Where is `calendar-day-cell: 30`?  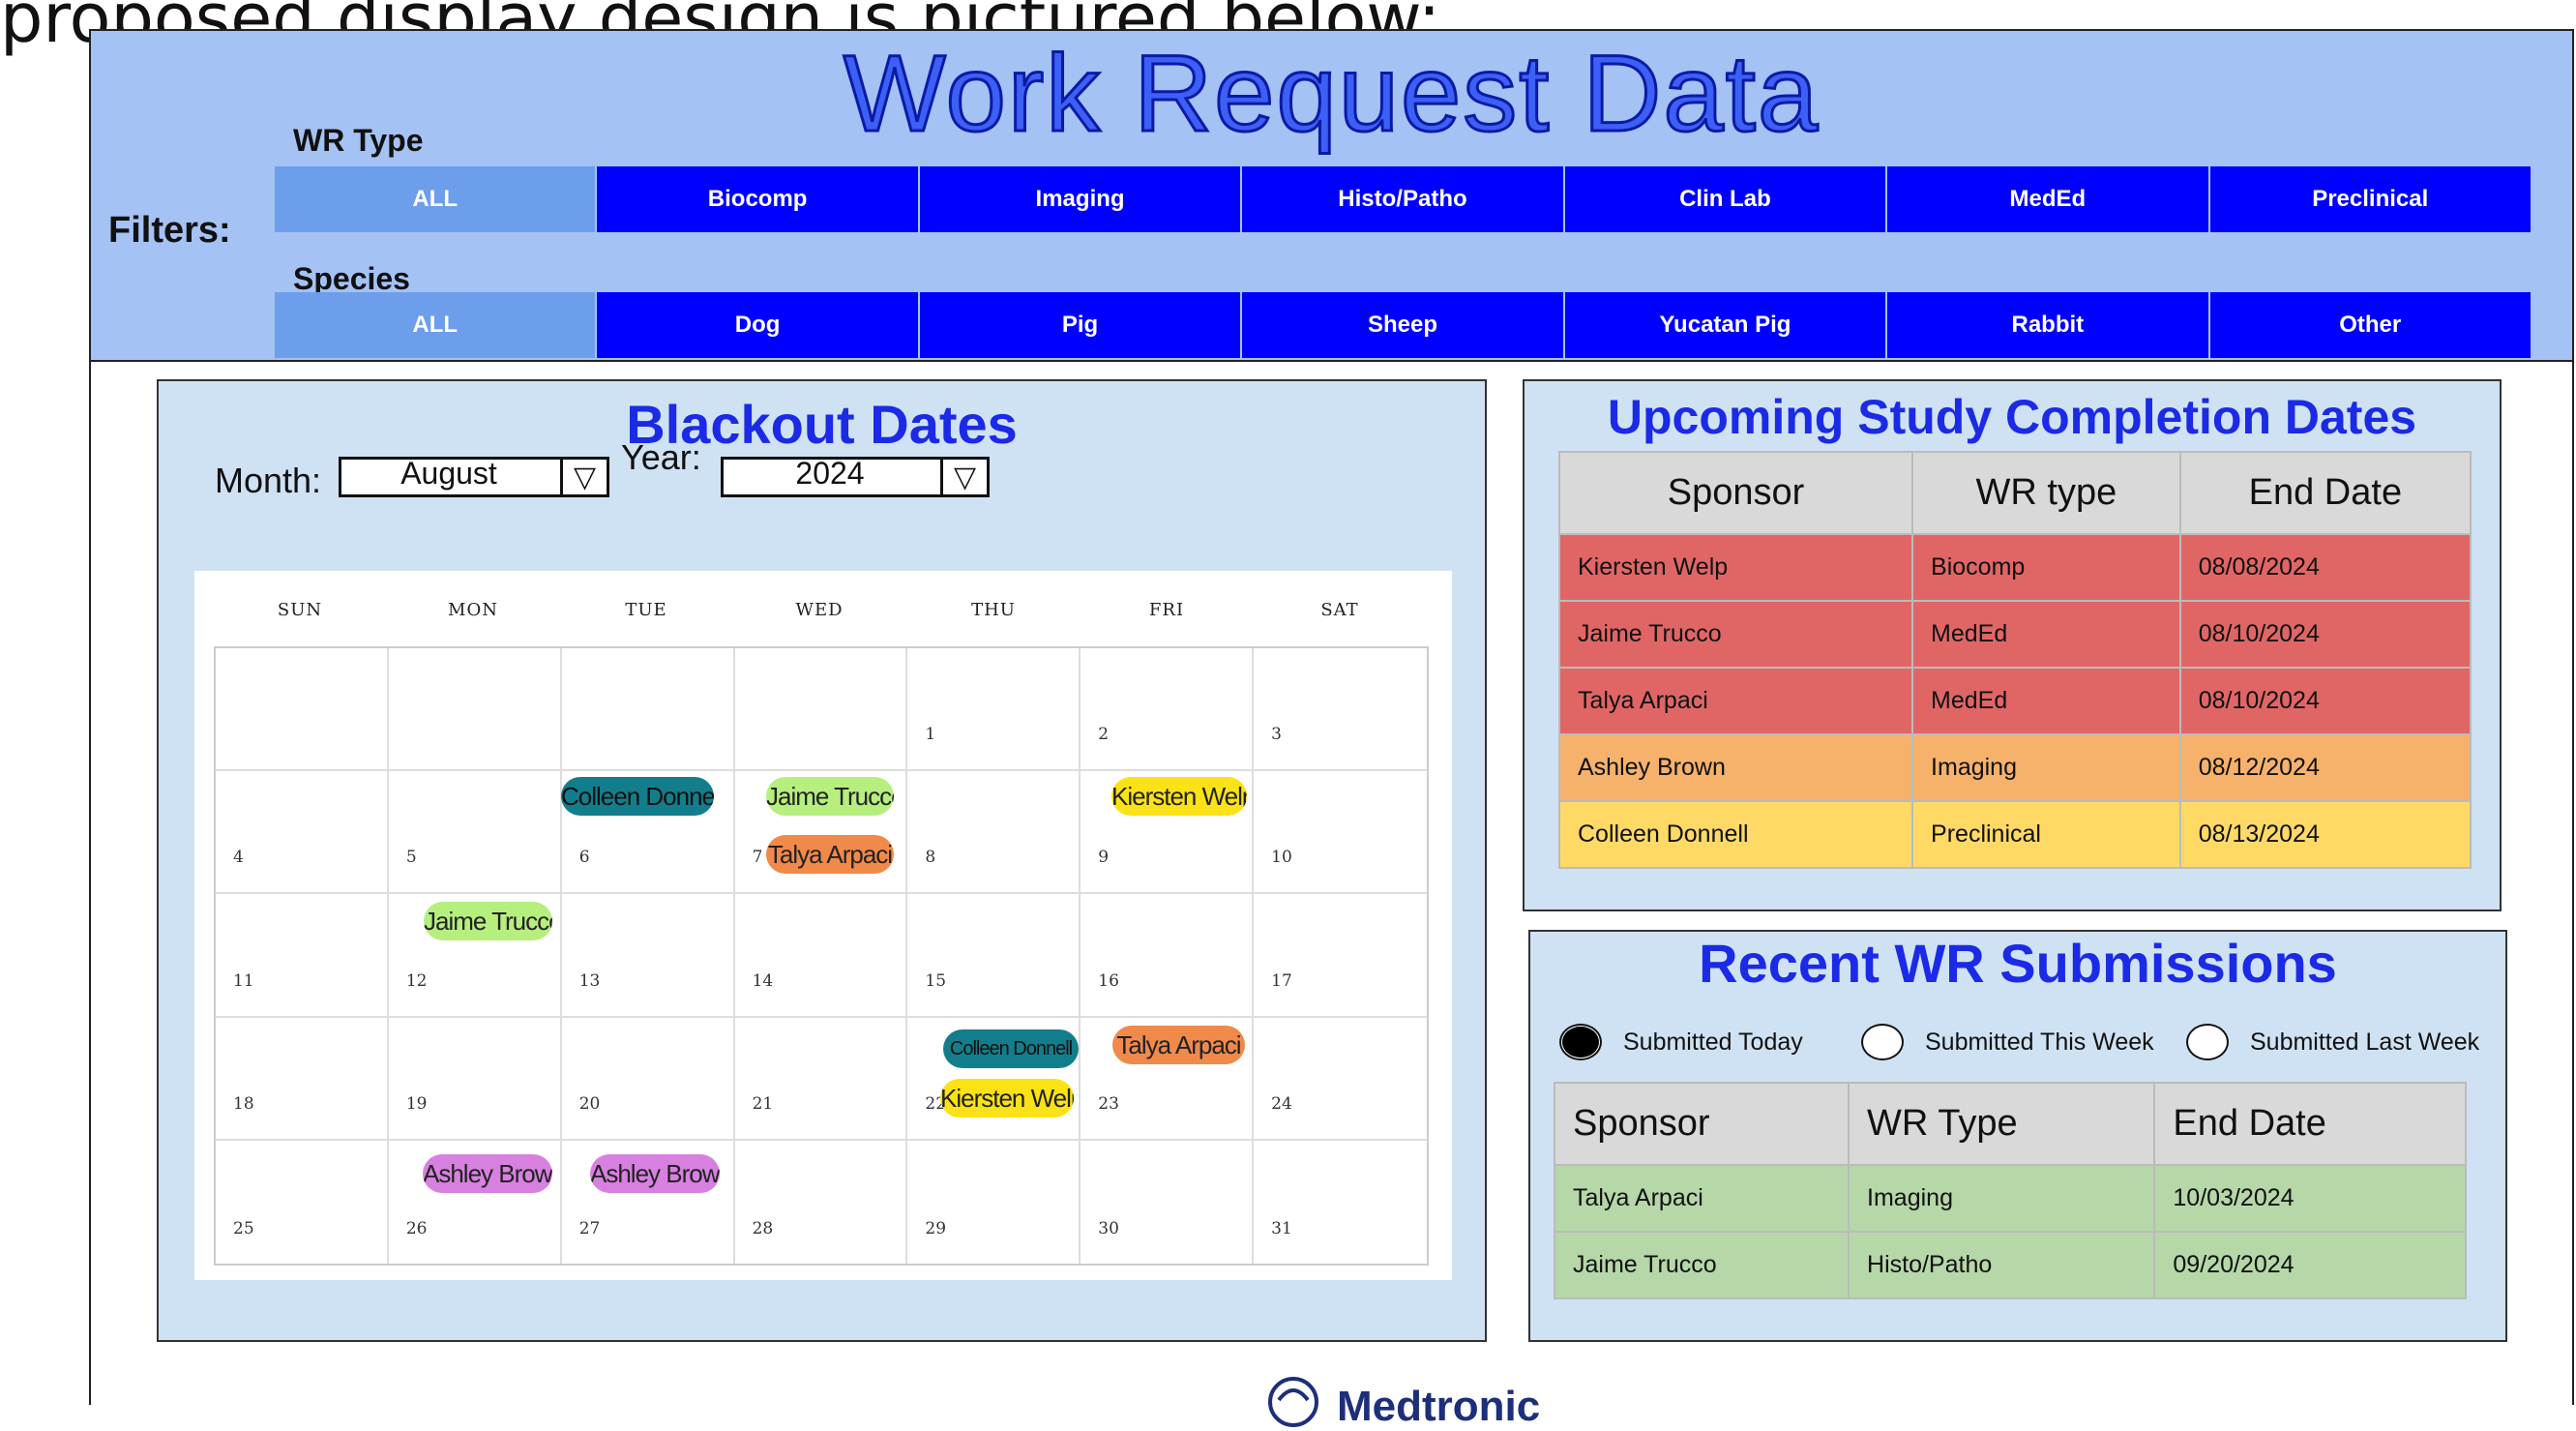 calendar-day-cell: 30 is located at coordinates (1168, 1202).